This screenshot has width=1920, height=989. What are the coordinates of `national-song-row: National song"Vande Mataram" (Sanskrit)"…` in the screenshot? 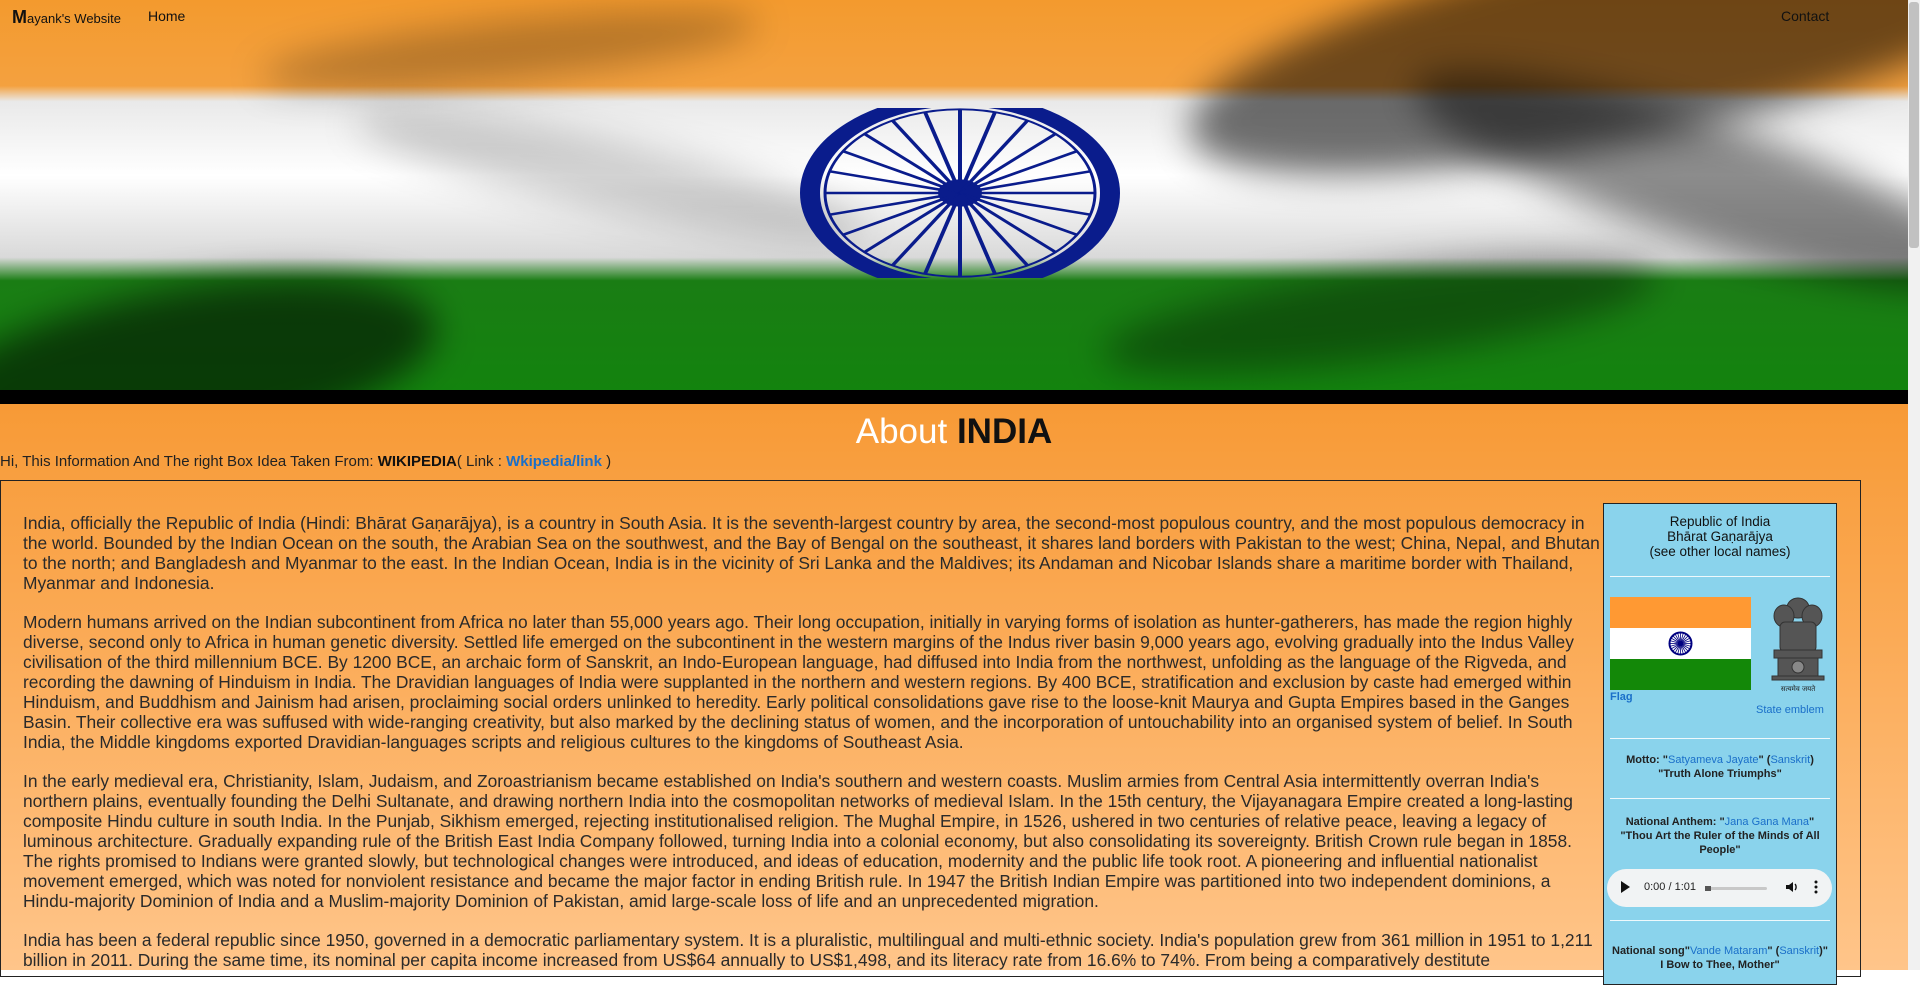 It's located at (1720, 958).